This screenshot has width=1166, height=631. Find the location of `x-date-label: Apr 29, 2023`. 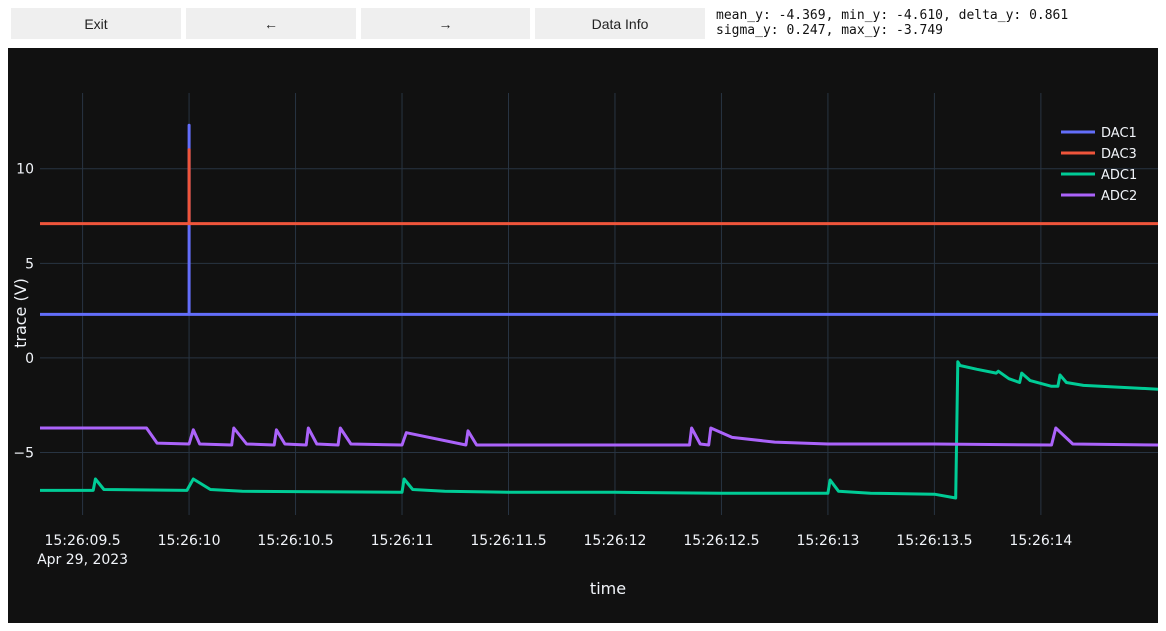

x-date-label: Apr 29, 2023 is located at coordinates (82, 560).